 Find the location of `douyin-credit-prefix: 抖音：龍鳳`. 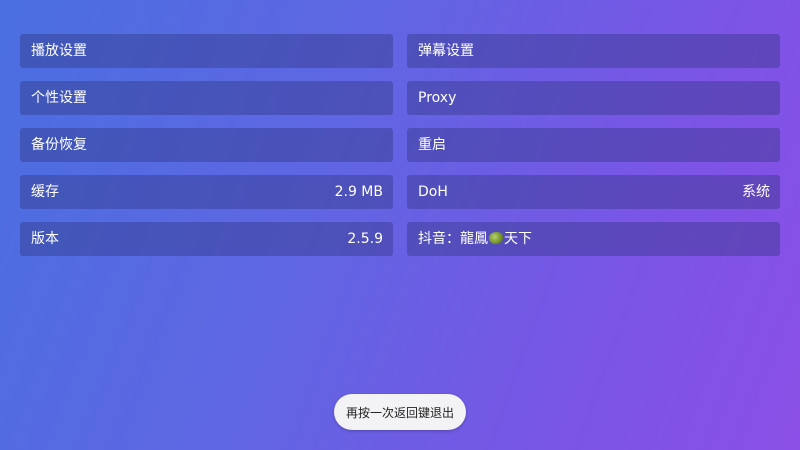

douyin-credit-prefix: 抖音：龍鳳 is located at coordinates (453, 239).